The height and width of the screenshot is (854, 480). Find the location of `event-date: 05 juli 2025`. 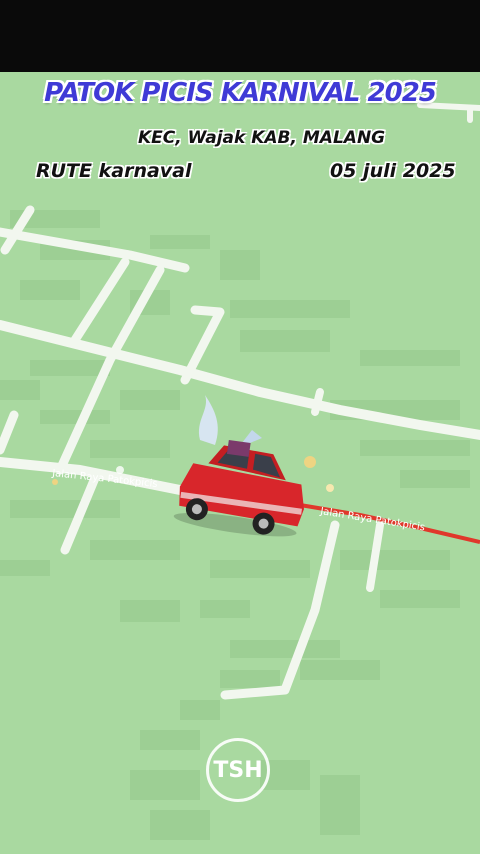

event-date: 05 juli 2025 is located at coordinates (393, 171).